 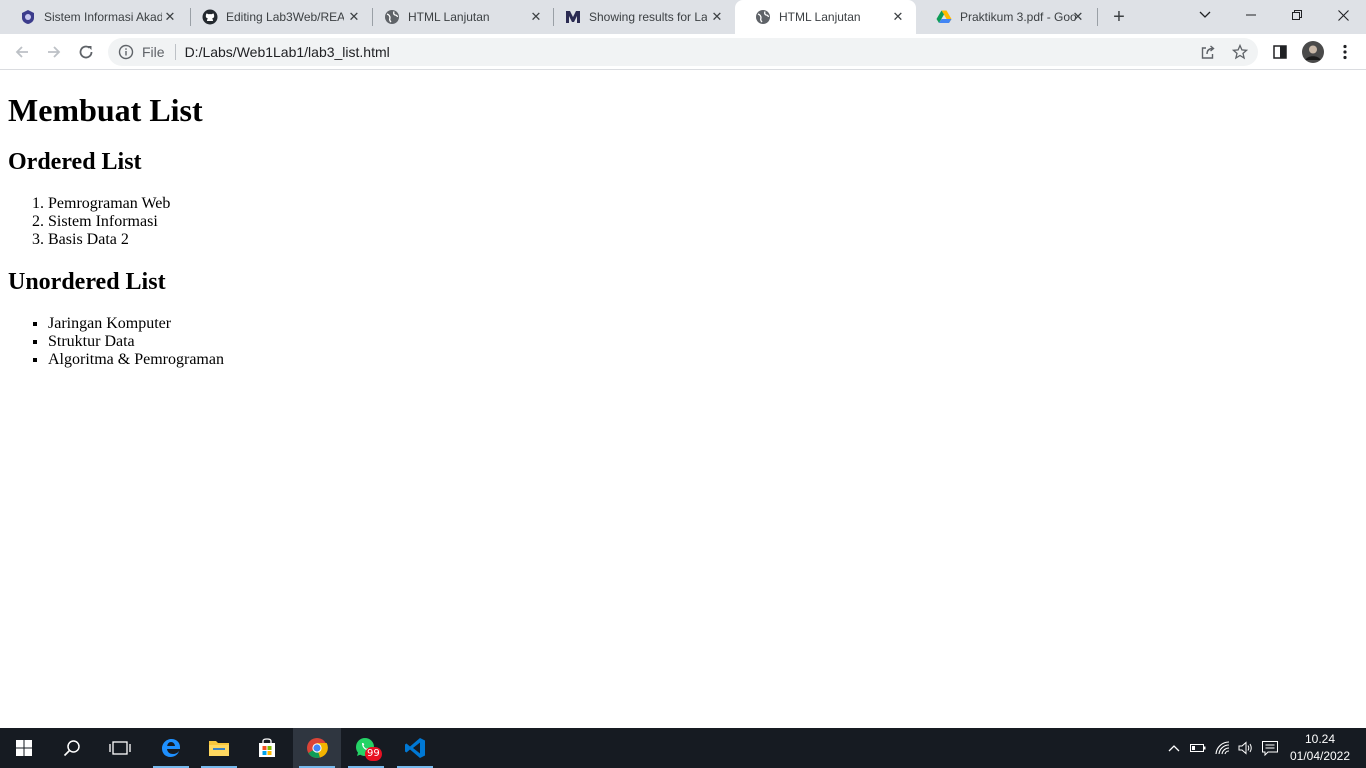 I want to click on tab-editing-lab3web: Editing Lab3Web/REA ✕, so click(x=277, y=17).